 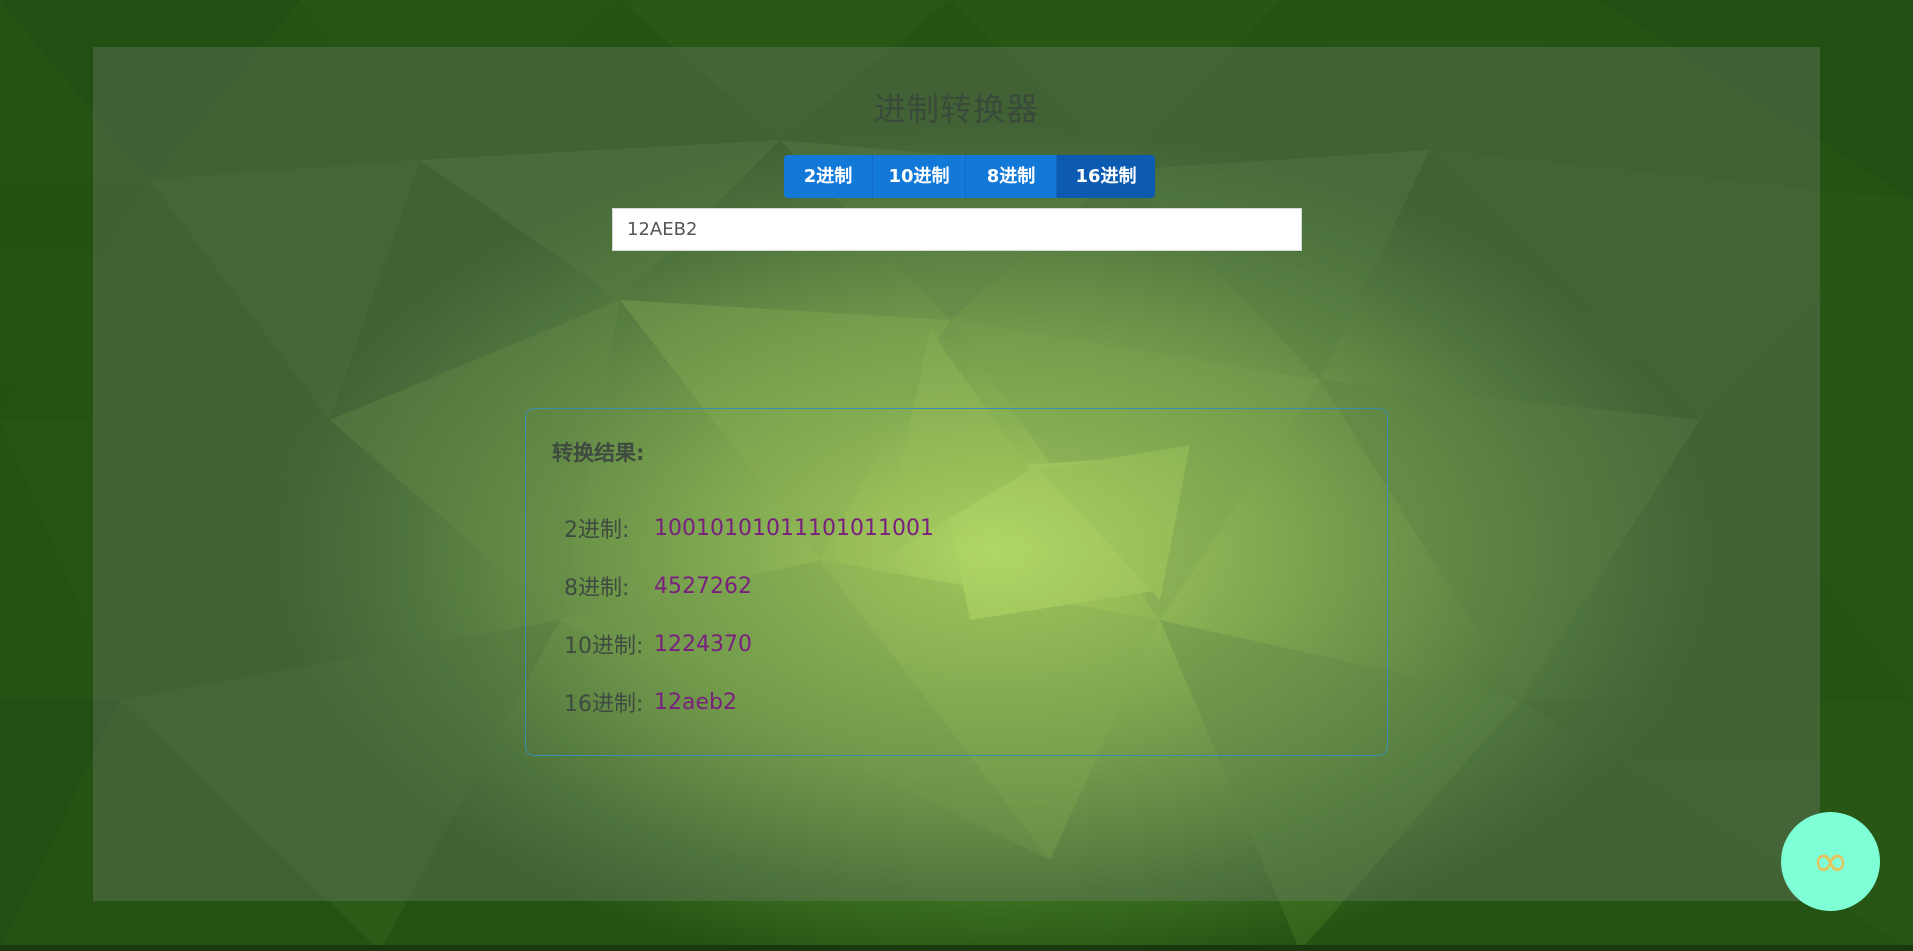 I want to click on base-tabs: 2进制 10进制 8进制 16进制, so click(x=969, y=176).